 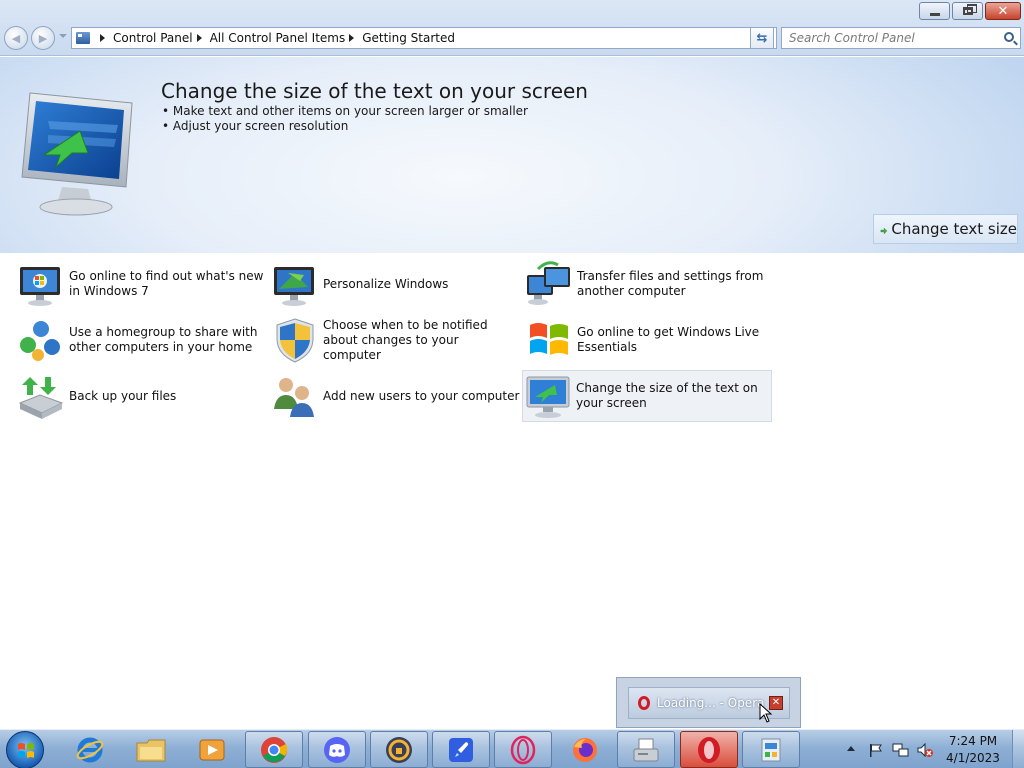 What do you see at coordinates (711, 703) in the screenshot?
I see `opera-window-label: Loading... - Opera` at bounding box center [711, 703].